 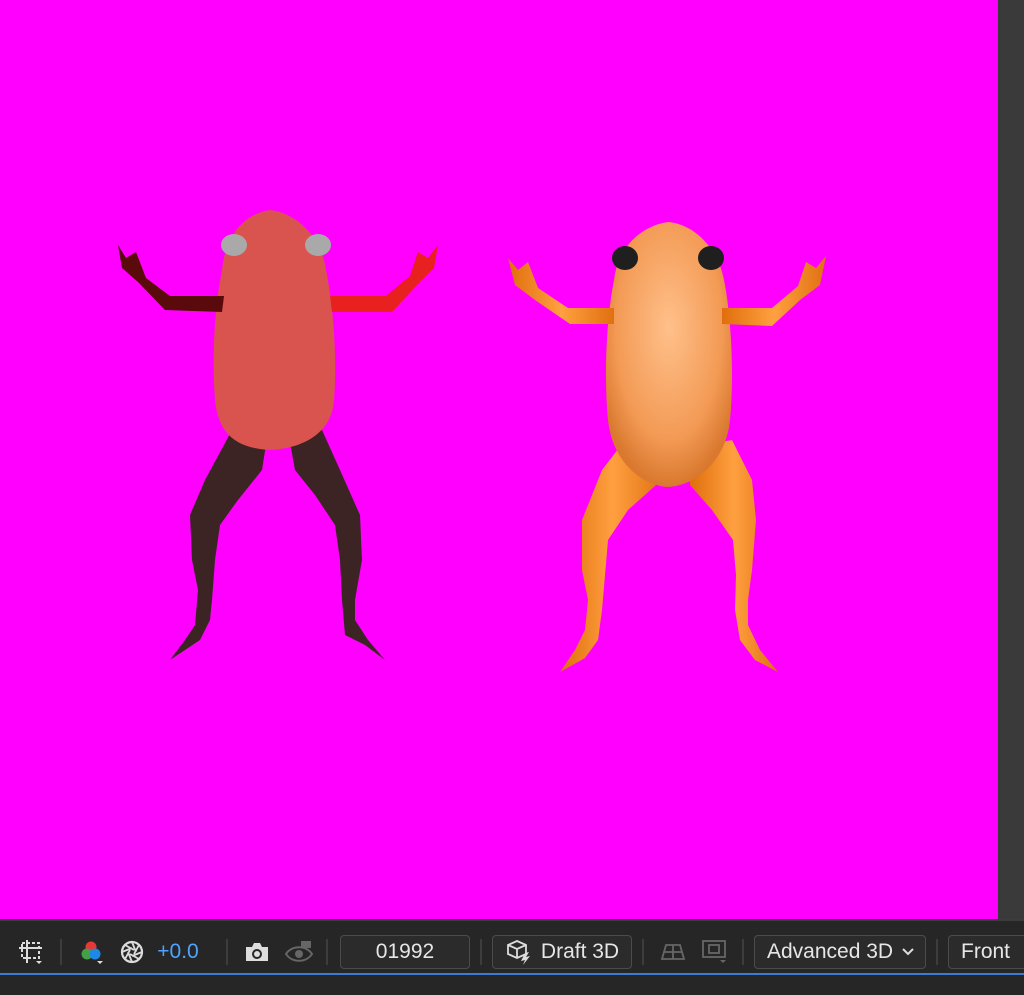 I want to click on region-of-interest-icon, so click(x=31, y=952).